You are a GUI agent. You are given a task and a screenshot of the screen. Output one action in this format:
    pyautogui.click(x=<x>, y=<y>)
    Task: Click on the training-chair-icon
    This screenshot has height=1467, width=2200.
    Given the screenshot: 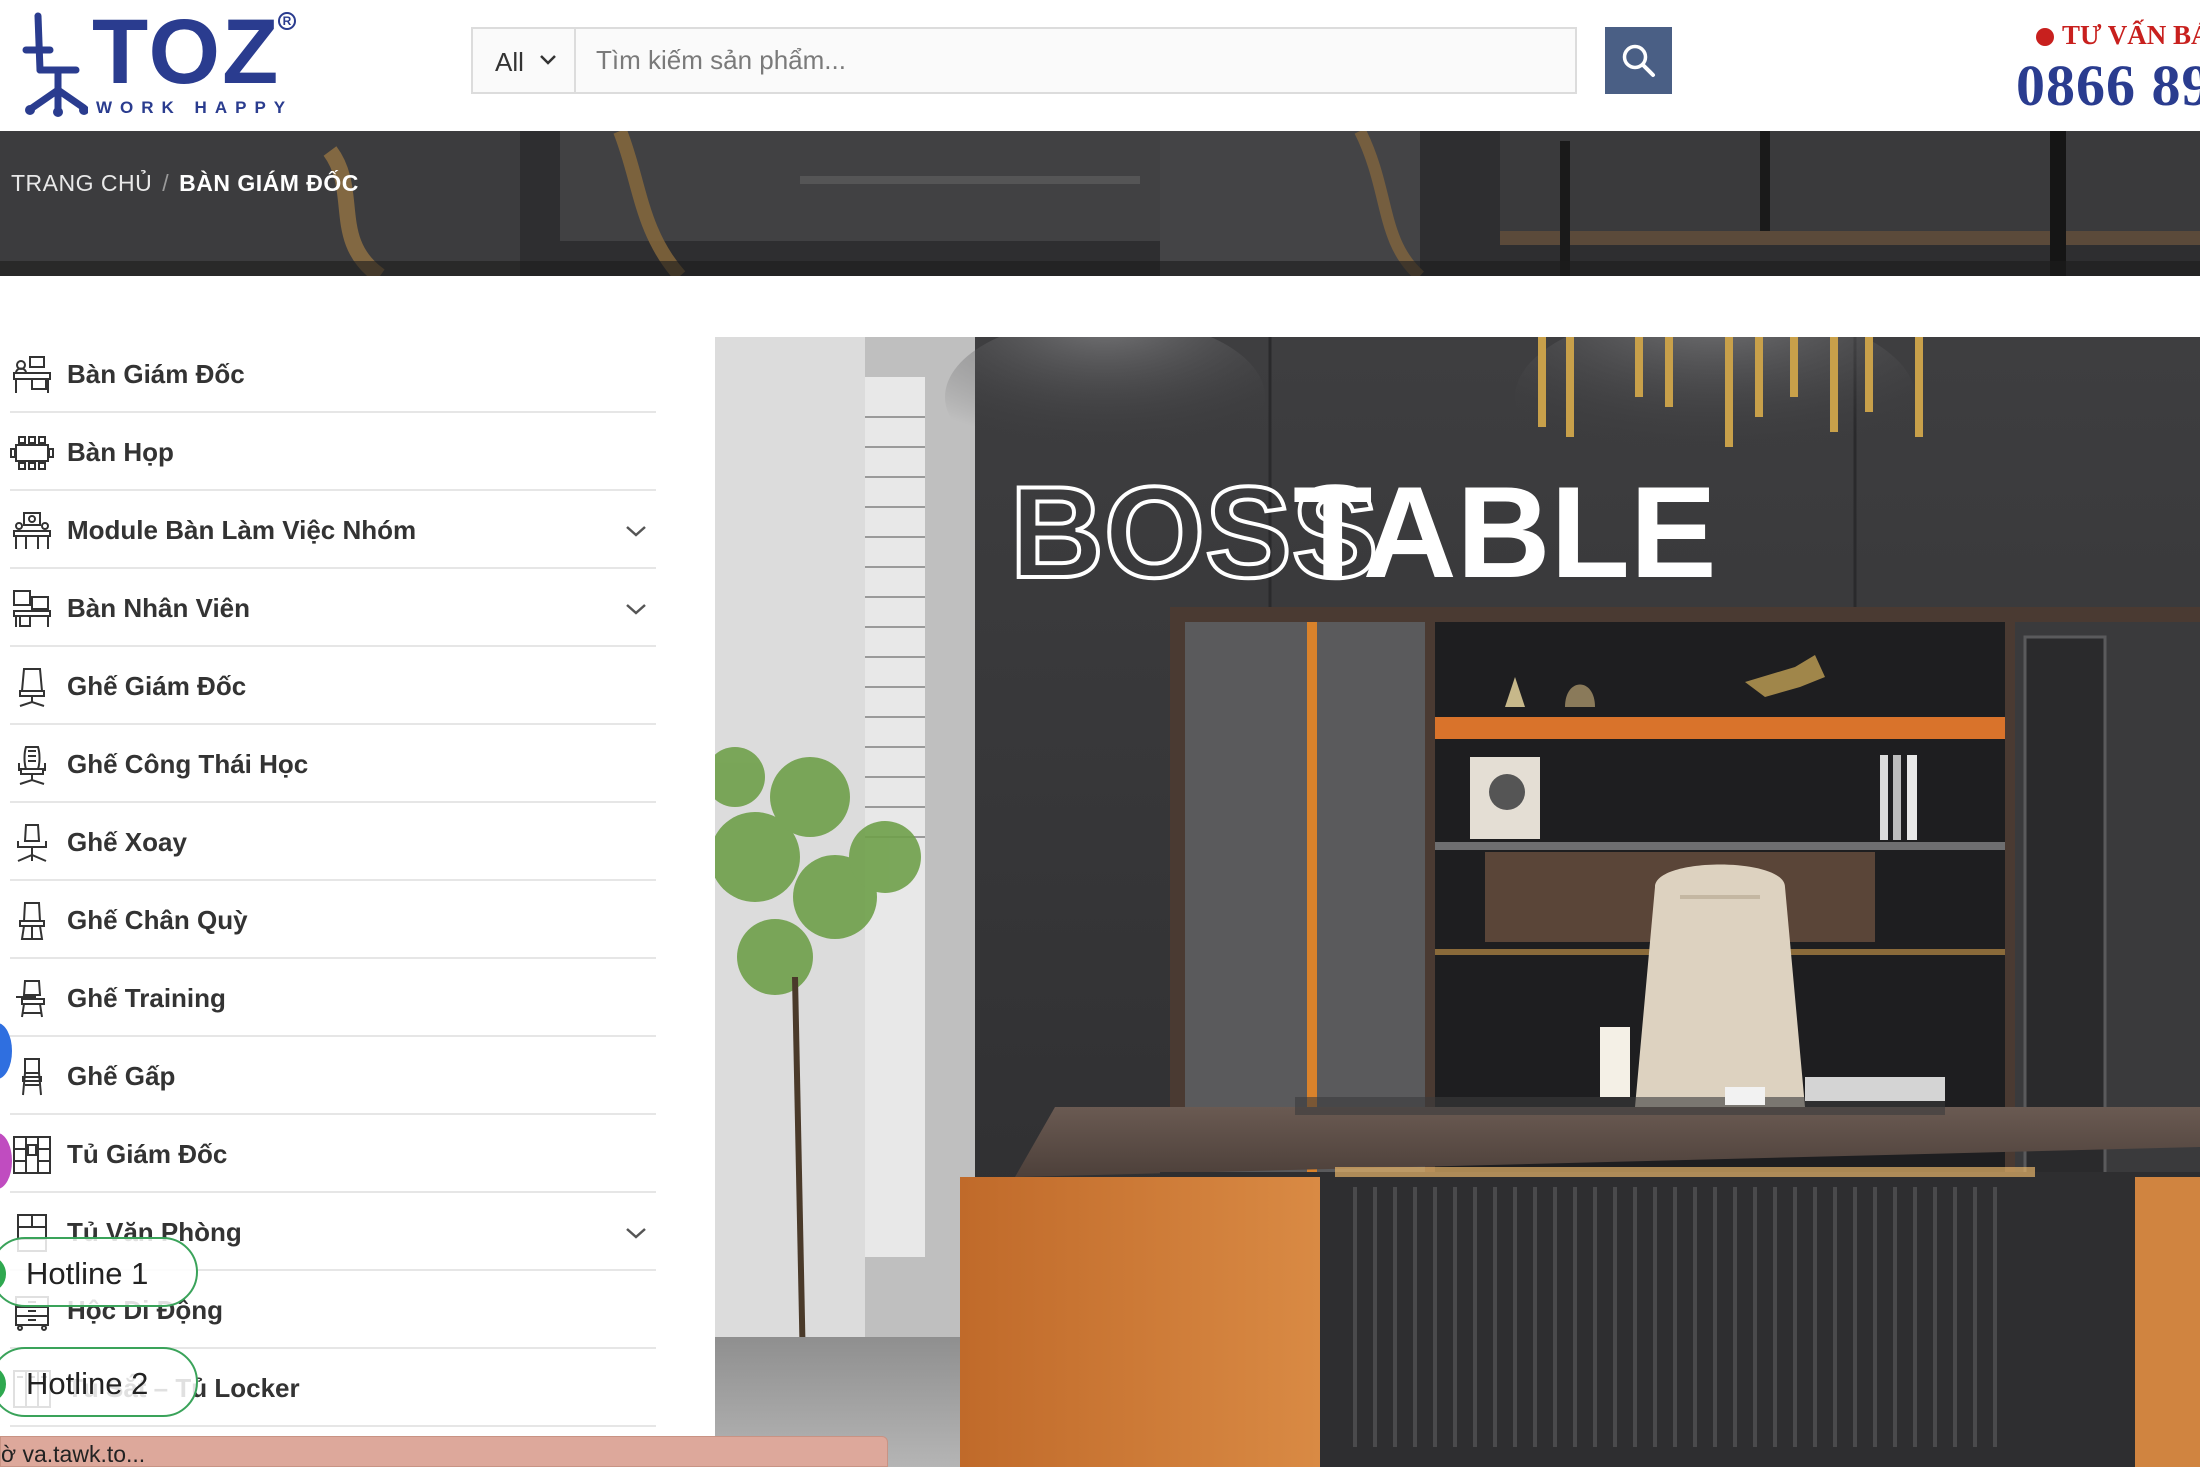 What is the action you would take?
    pyautogui.click(x=30, y=999)
    